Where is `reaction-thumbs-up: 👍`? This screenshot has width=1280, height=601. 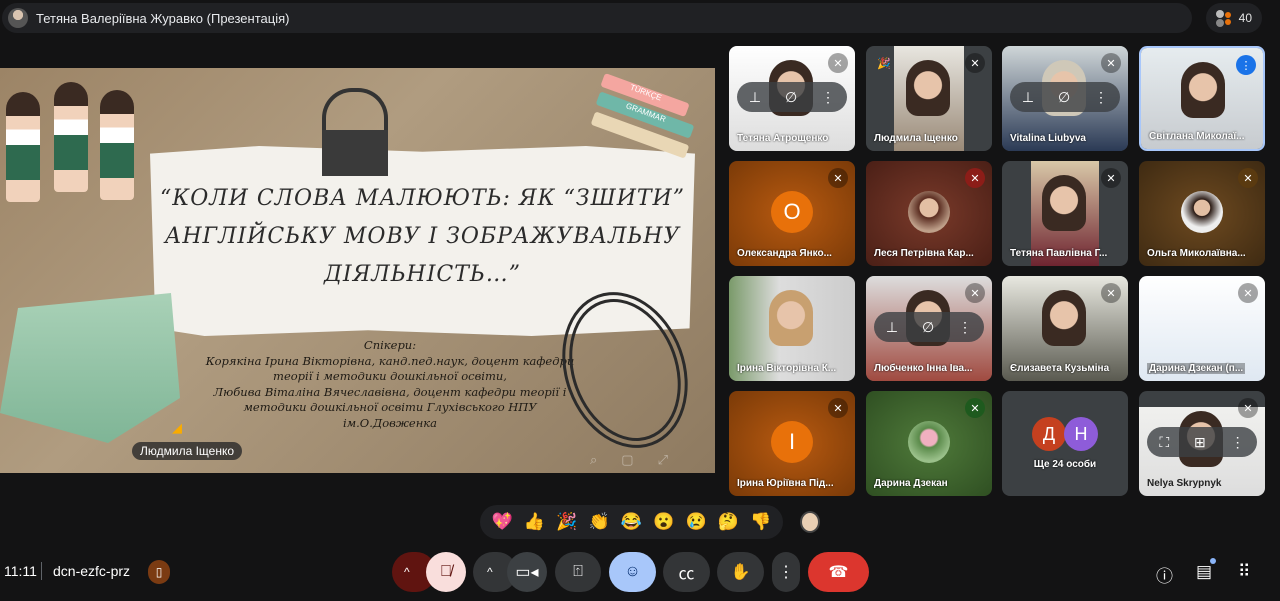
reaction-thumbs-up: 👍 is located at coordinates (534, 522).